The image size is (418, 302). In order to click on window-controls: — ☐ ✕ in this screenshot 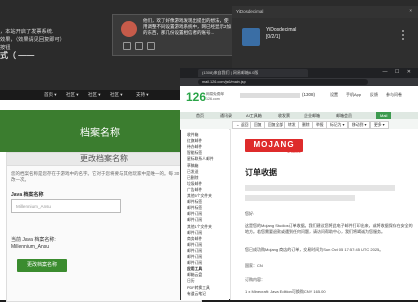, I will do `click(398, 72)`.